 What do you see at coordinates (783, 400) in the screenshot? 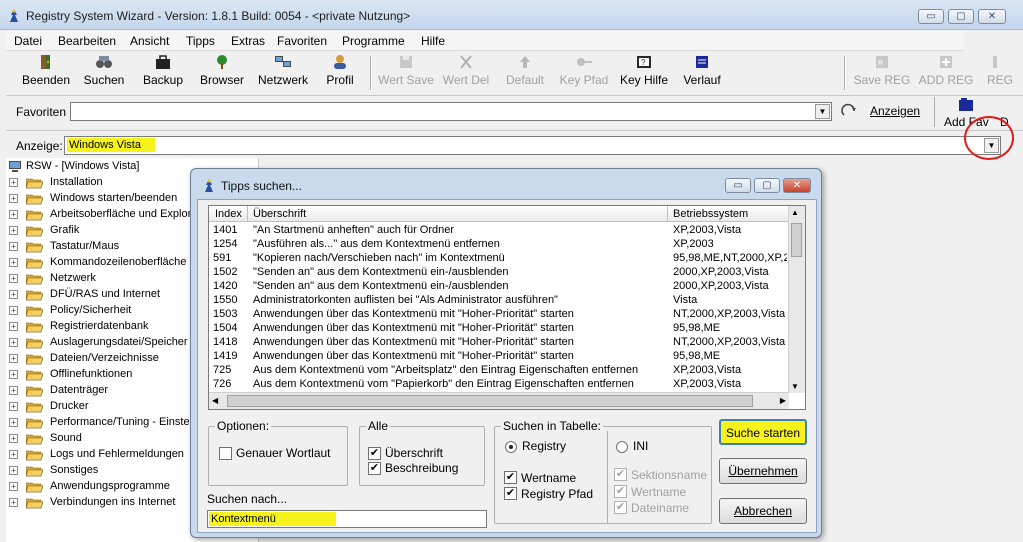
I see `scroll-right-icon: ▶` at bounding box center [783, 400].